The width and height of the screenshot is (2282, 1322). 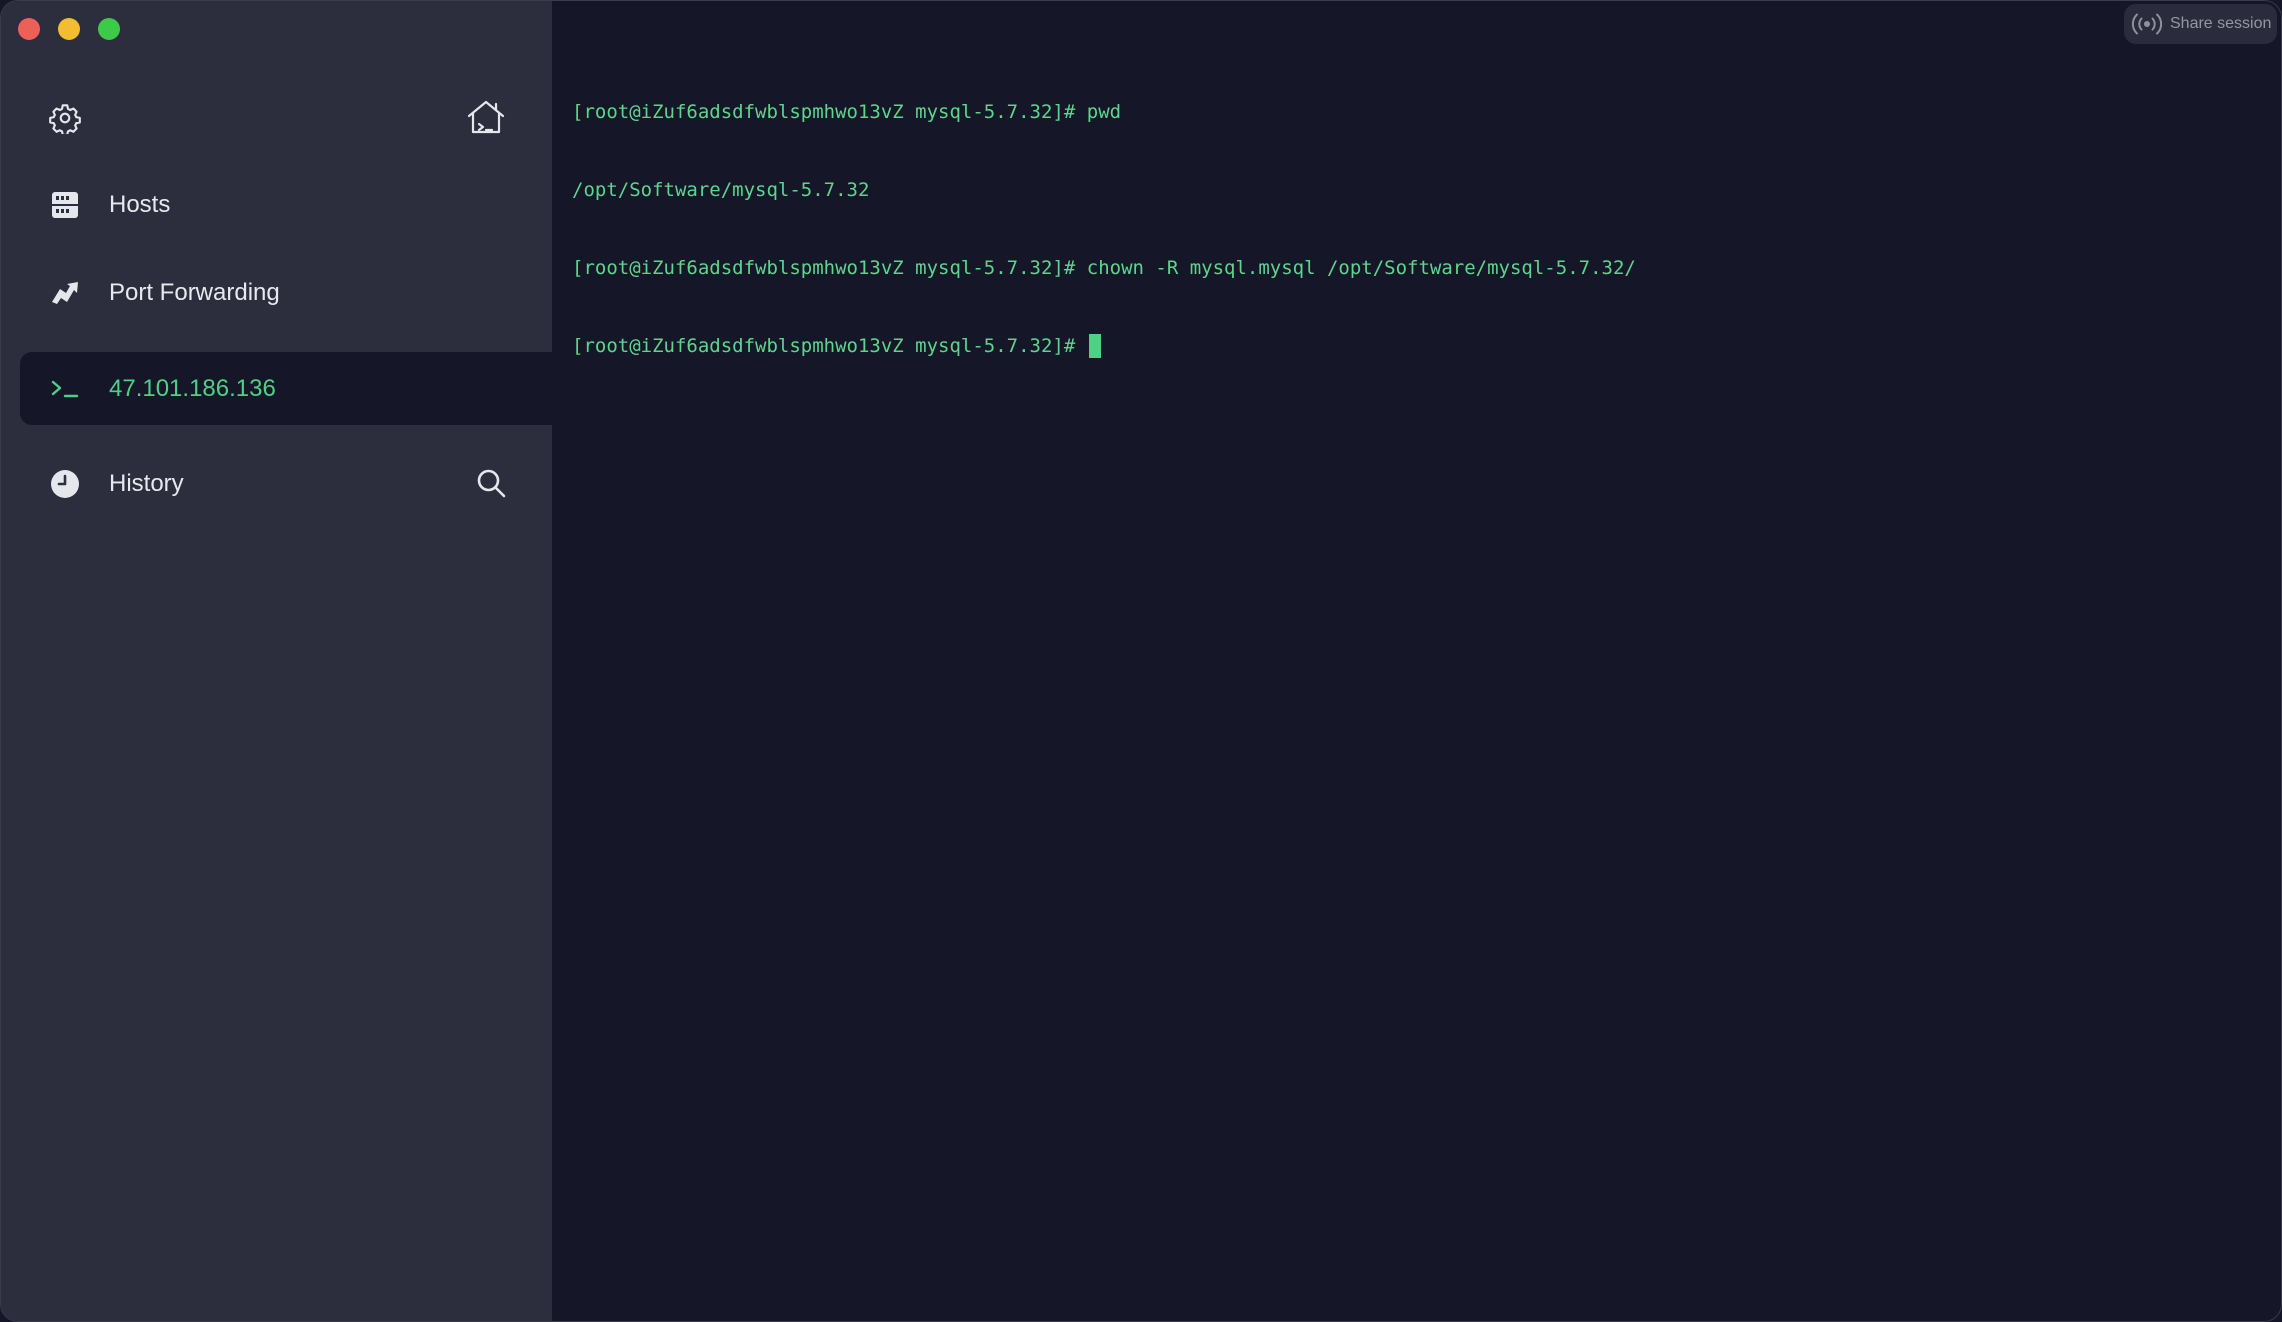 What do you see at coordinates (491, 483) in the screenshot?
I see `search-icon` at bounding box center [491, 483].